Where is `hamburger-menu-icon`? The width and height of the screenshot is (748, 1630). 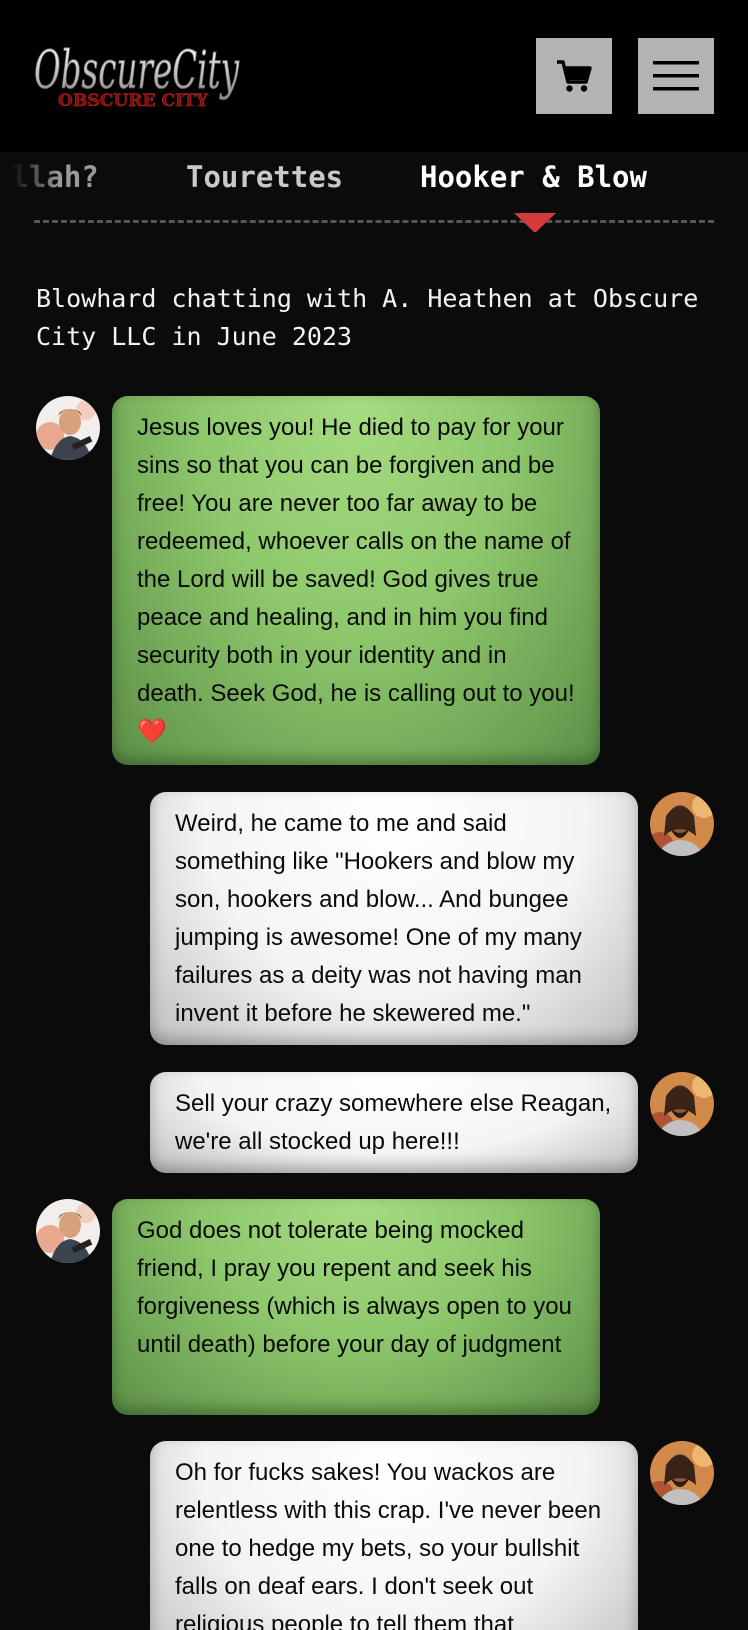 hamburger-menu-icon is located at coordinates (676, 76).